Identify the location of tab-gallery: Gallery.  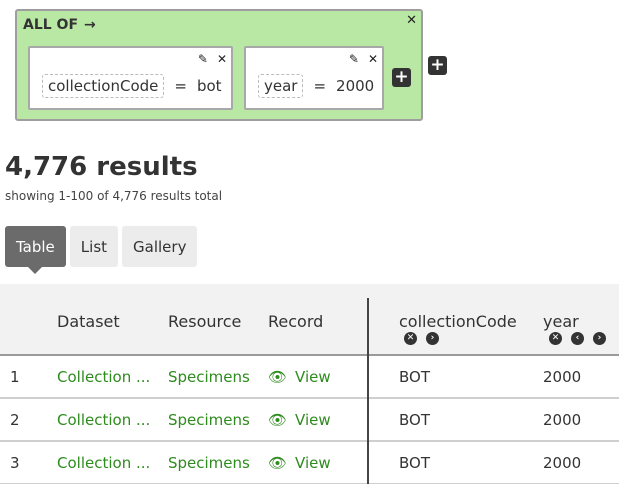
(160, 246).